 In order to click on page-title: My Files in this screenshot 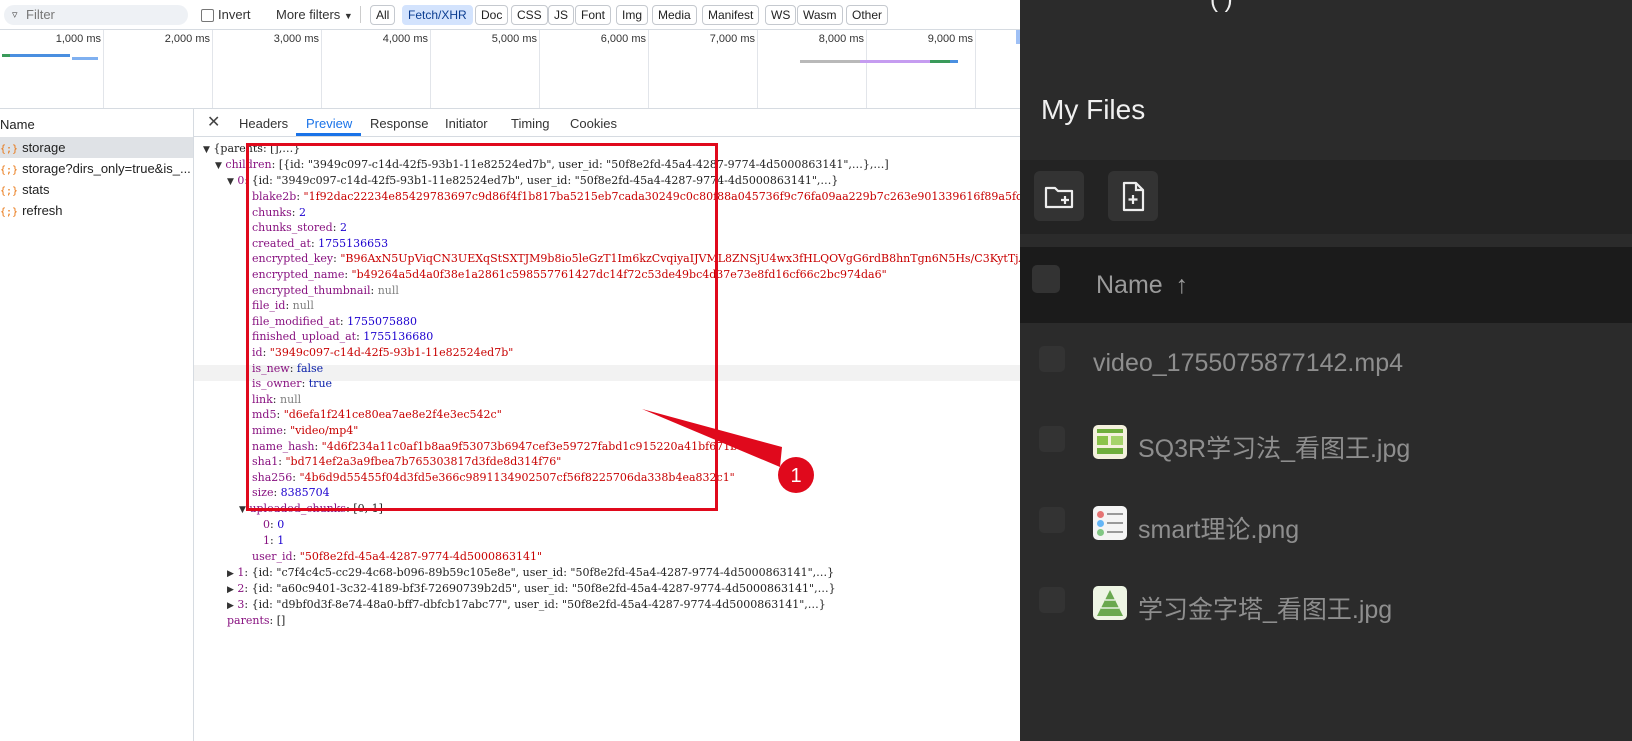, I will do `click(1093, 109)`.